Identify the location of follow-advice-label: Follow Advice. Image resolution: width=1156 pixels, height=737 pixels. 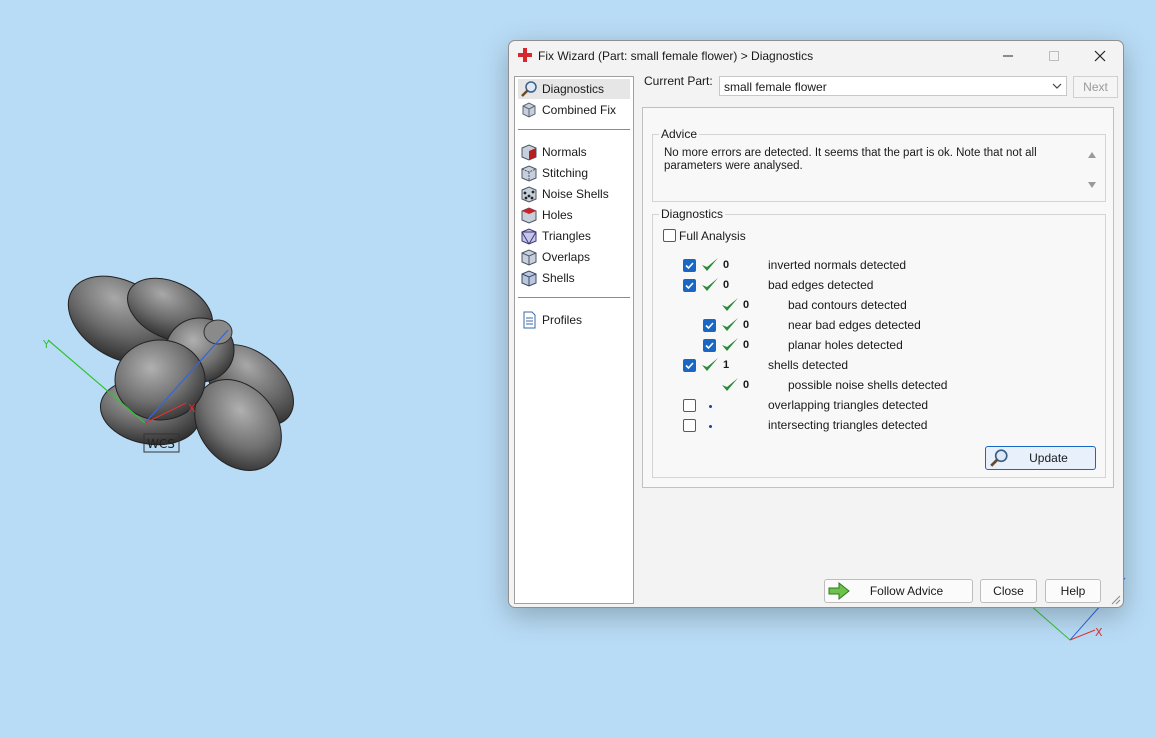
(906, 591).